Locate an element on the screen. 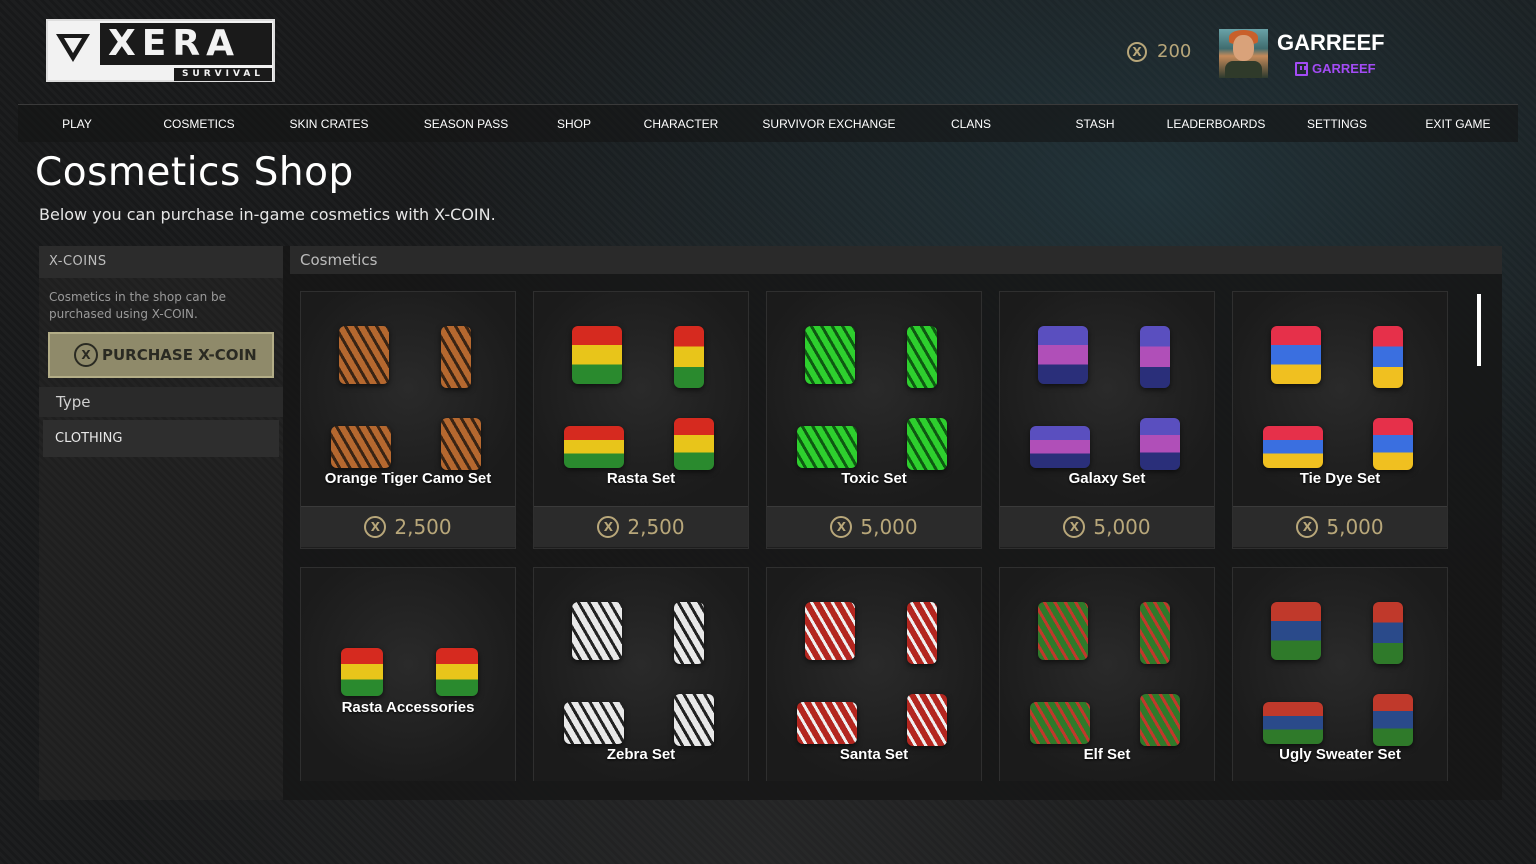  username: GARREEF is located at coordinates (1331, 42).